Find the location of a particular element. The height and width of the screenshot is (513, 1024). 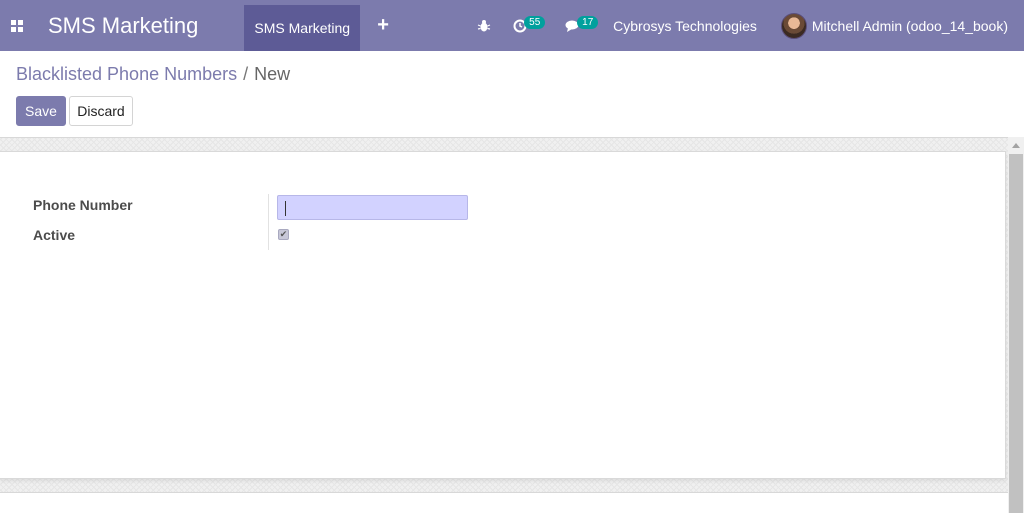

user-name: Mitchell Admin (odoo_14_book) is located at coordinates (909, 25).